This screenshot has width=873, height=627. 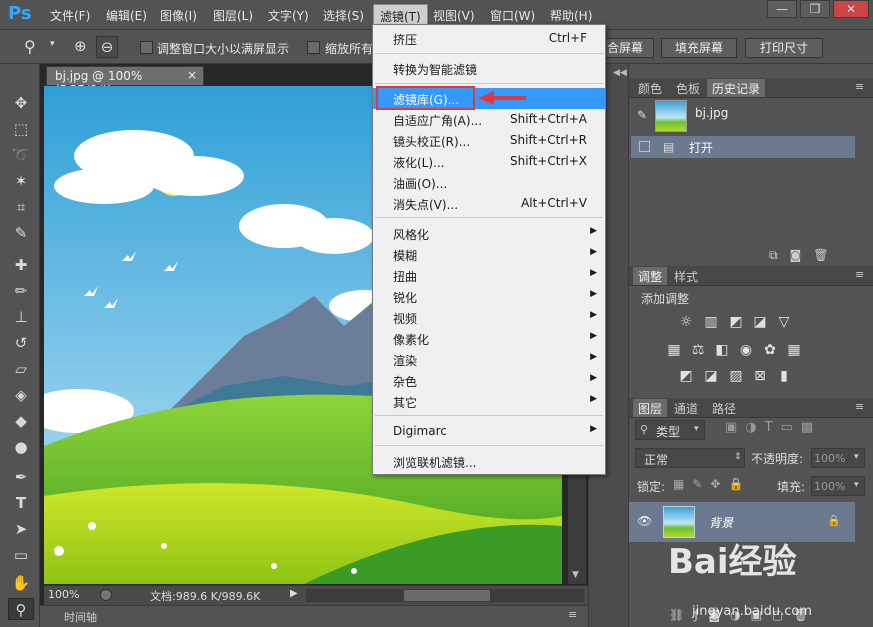 I want to click on collapse-arrows-icon: ◀◀, so click(x=620, y=73).